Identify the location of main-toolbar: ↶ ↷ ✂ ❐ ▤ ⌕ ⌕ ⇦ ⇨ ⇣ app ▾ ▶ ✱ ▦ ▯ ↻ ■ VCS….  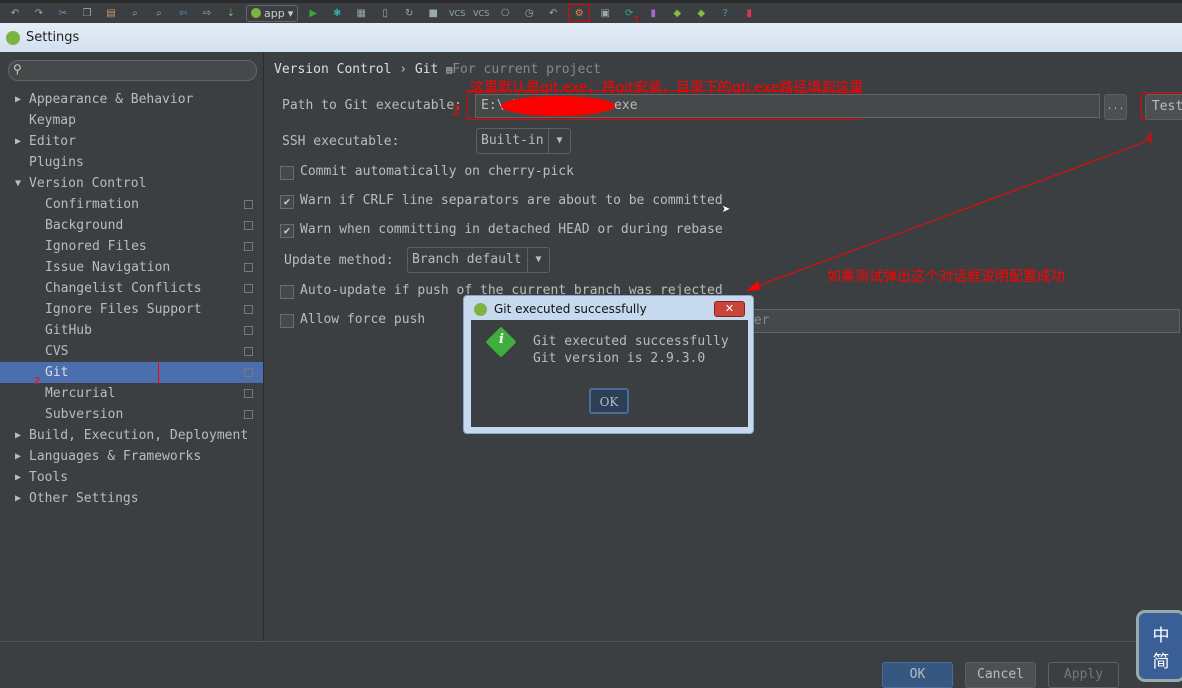
(591, 11).